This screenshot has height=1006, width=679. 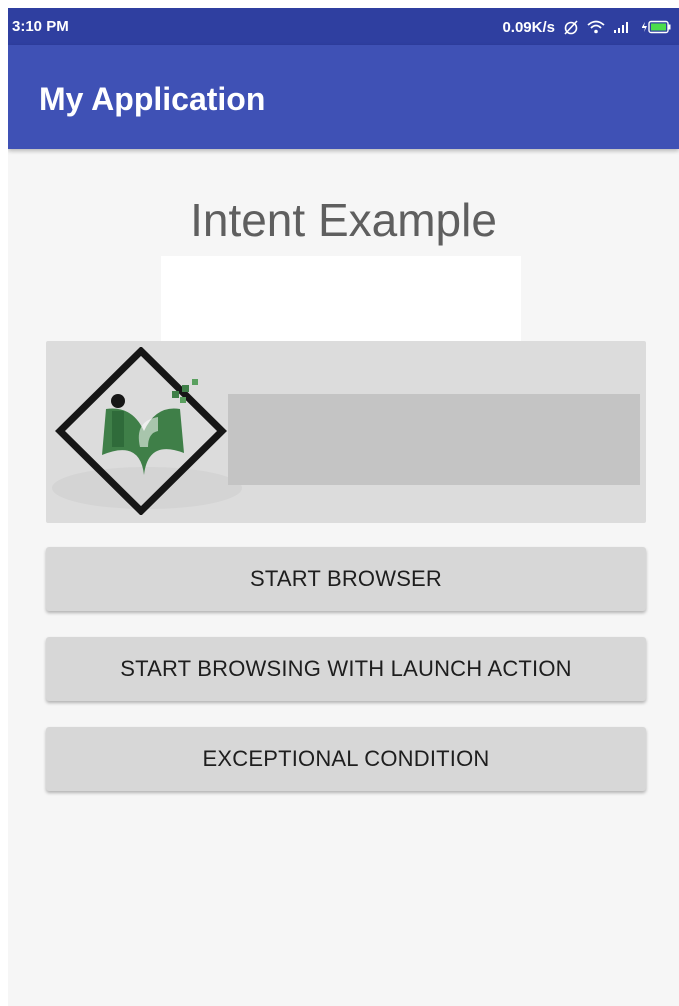 I want to click on tutorials-logo-icon, so click(x=141, y=431).